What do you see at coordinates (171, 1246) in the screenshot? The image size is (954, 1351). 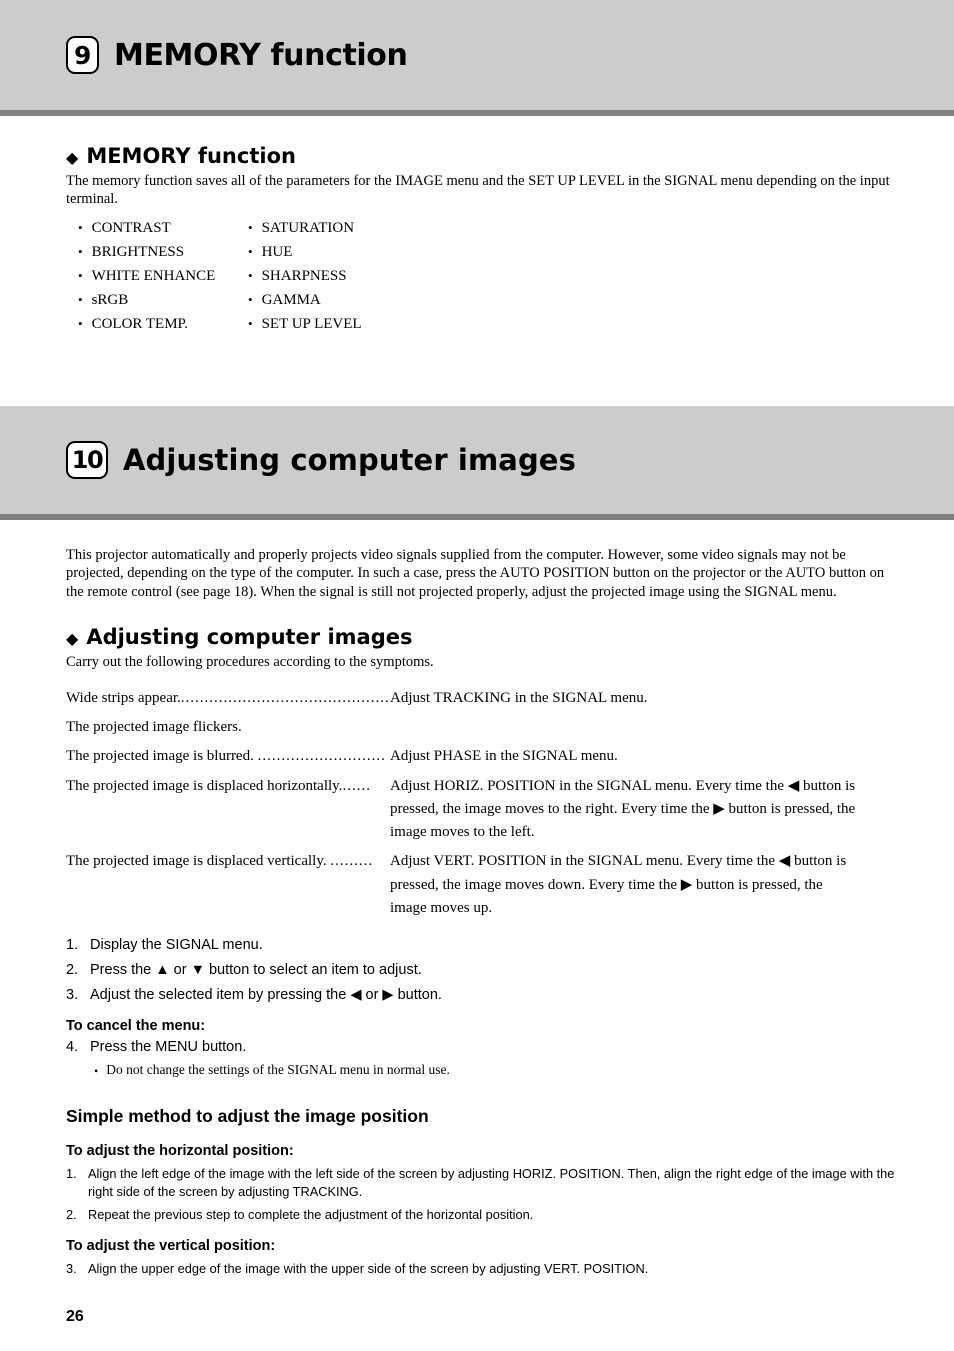 I see `vertical-position-heading: To adjust the vertical position:` at bounding box center [171, 1246].